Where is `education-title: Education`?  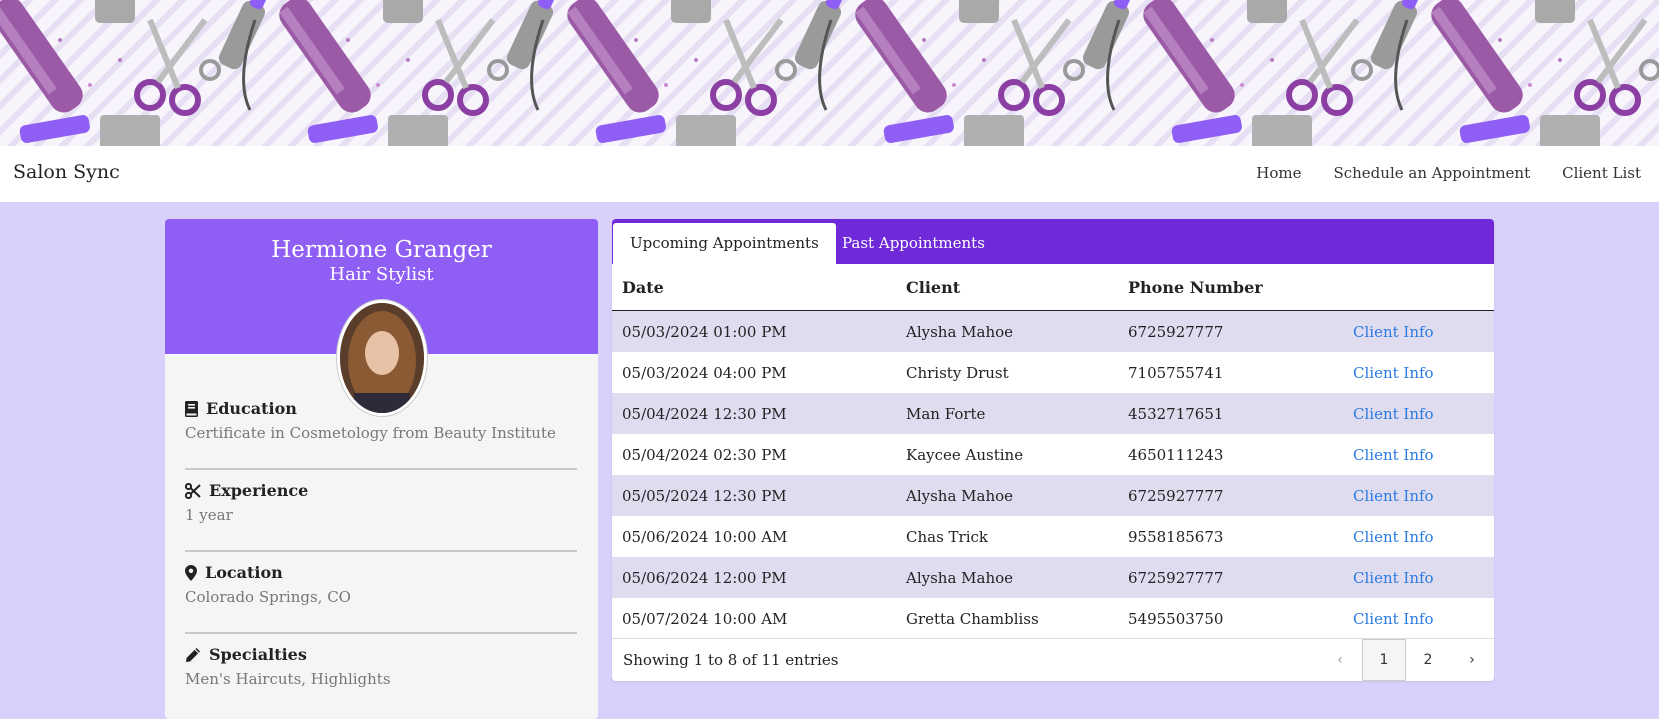 education-title: Education is located at coordinates (251, 408).